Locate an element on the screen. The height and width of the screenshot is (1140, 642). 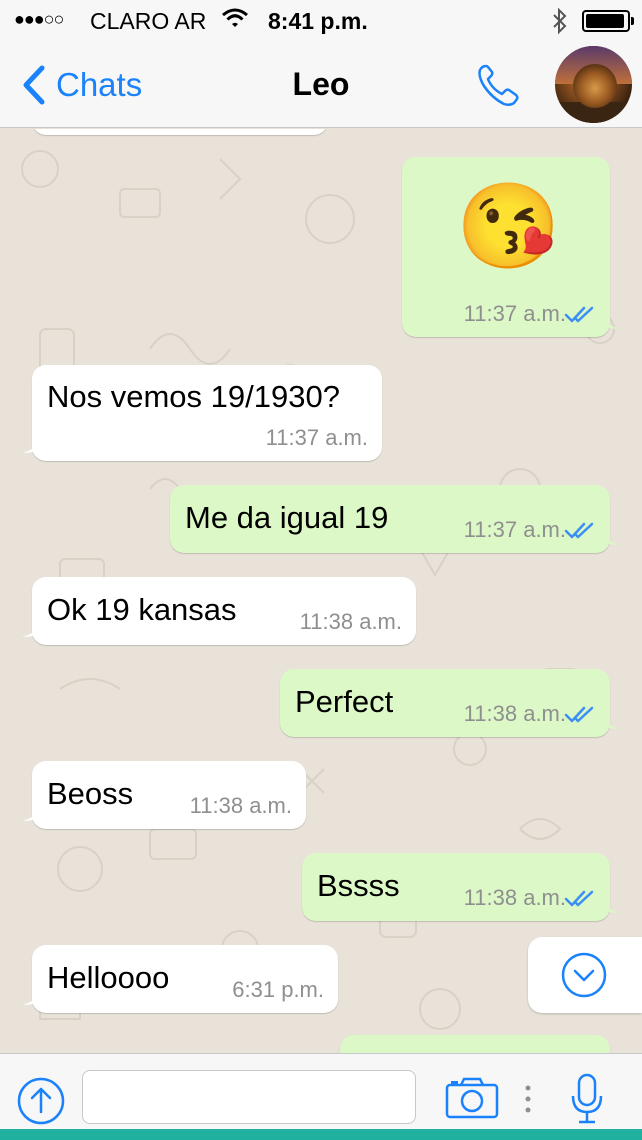
more-dots-icon is located at coordinates (528, 1099).